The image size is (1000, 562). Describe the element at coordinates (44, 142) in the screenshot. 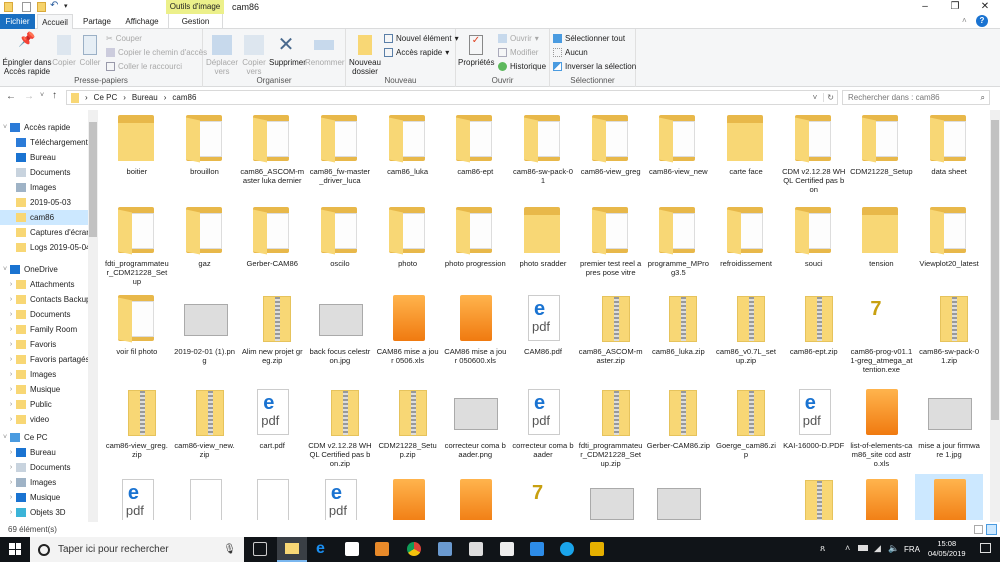

I see `nav-item: Téléchargements` at that location.